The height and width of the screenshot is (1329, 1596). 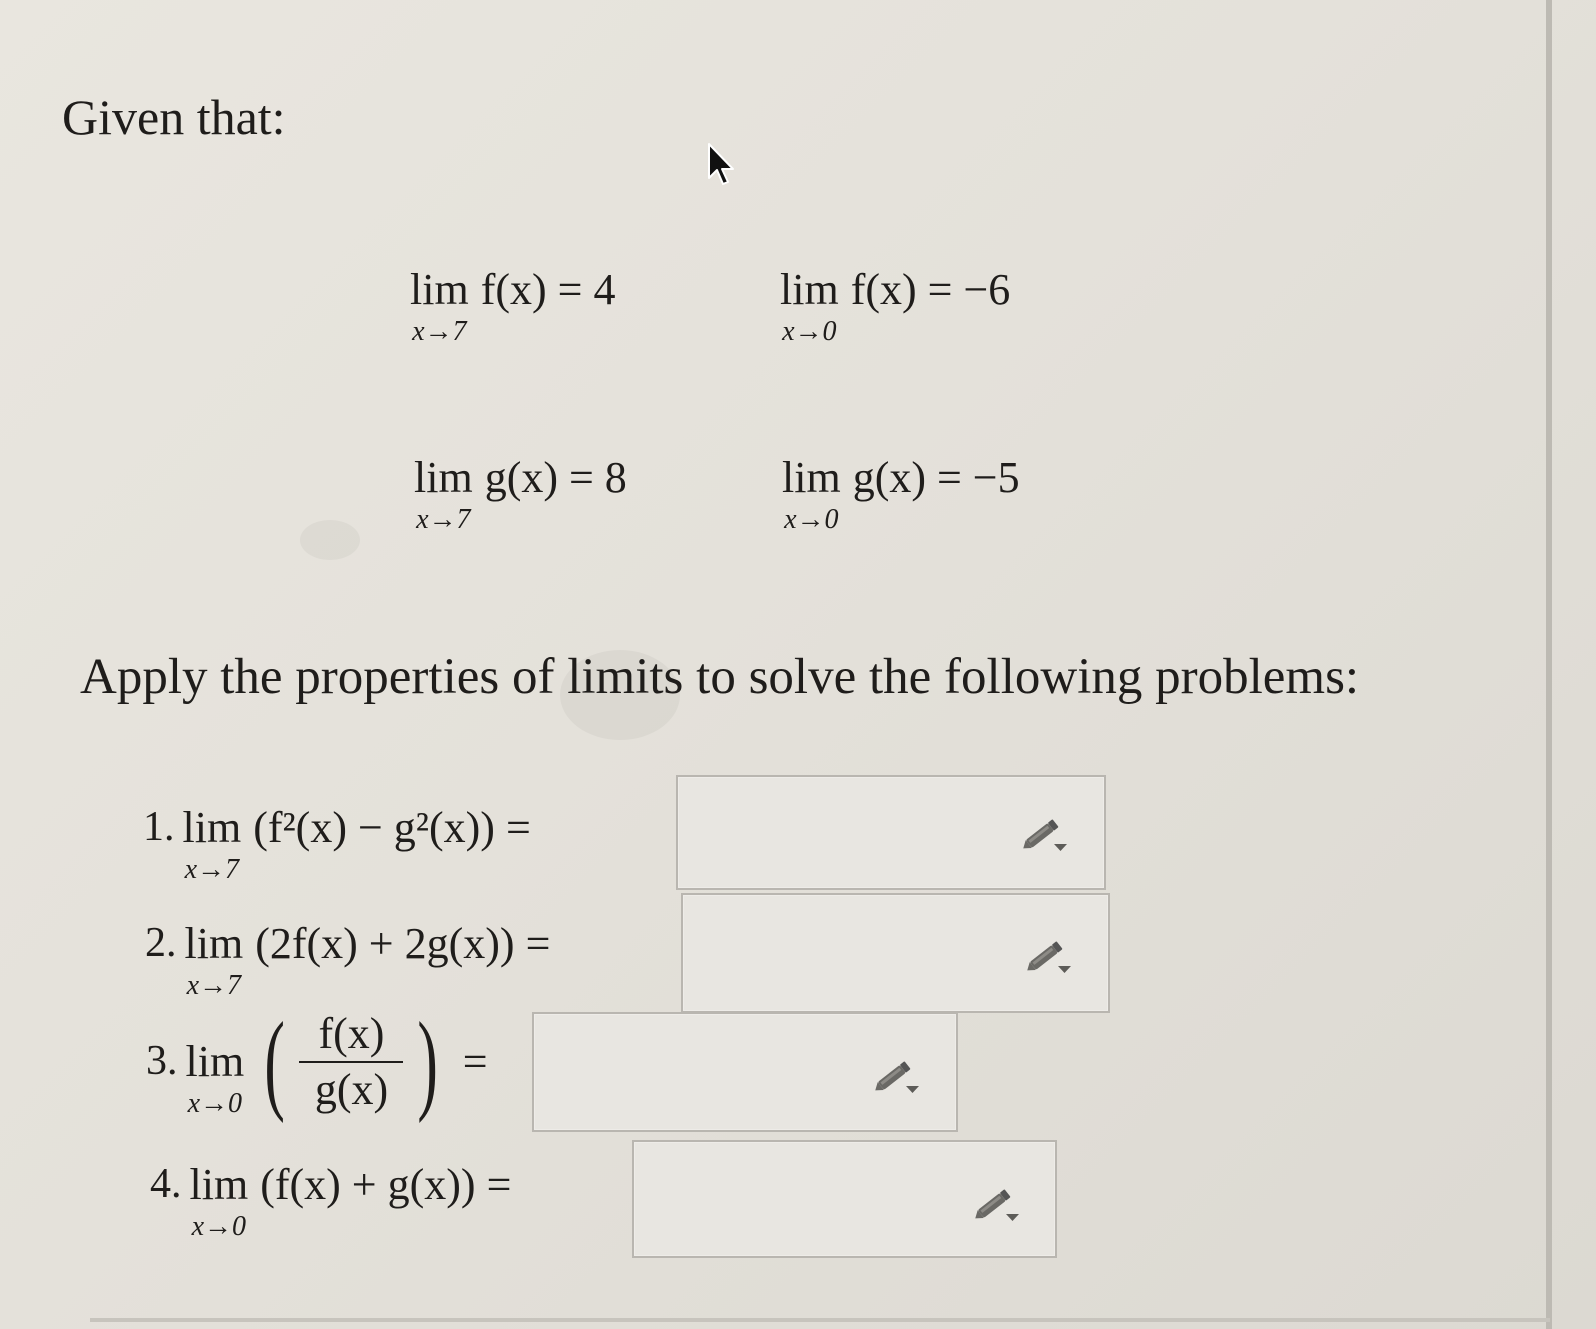 What do you see at coordinates (330, 540) in the screenshot?
I see `paper-smudge` at bounding box center [330, 540].